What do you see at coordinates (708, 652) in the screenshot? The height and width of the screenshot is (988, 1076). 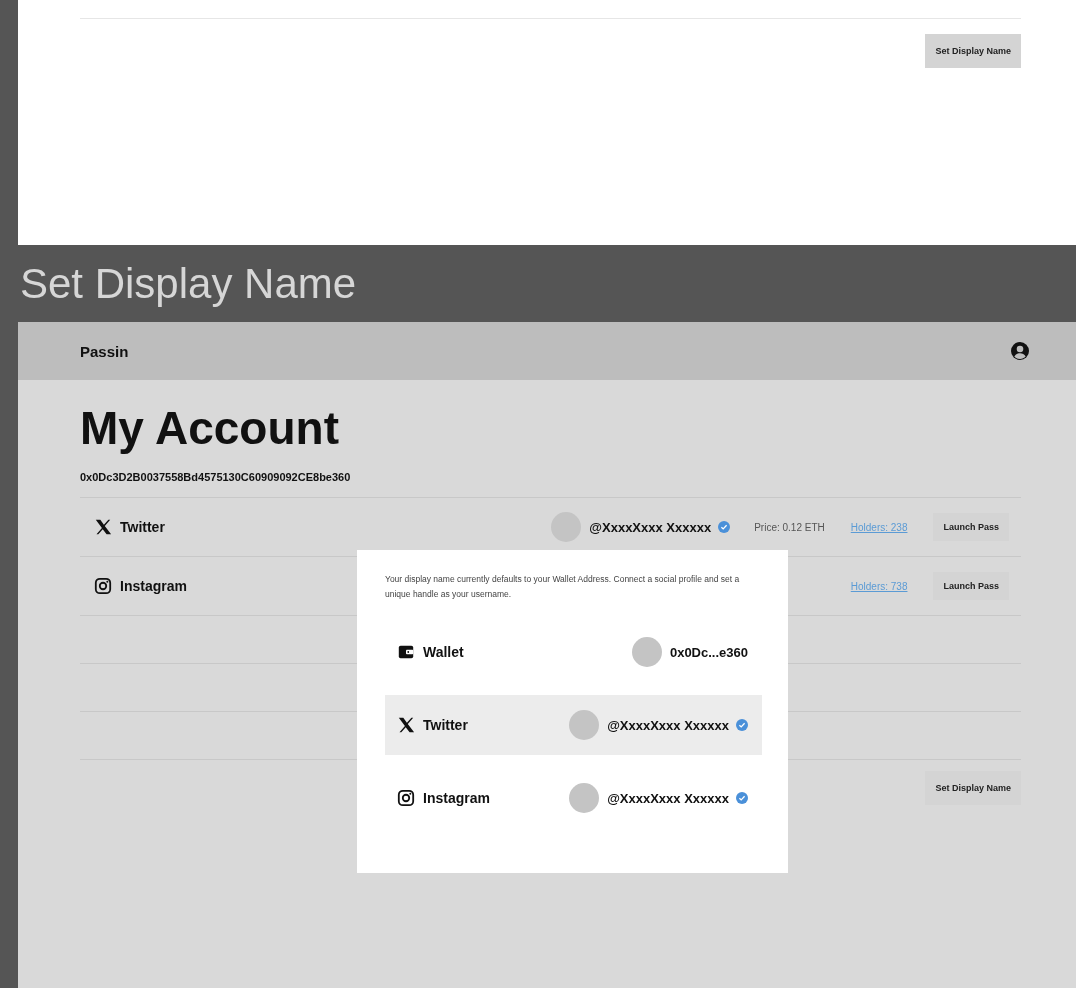 I see `account-handle: 0x0Dc...e360` at bounding box center [708, 652].